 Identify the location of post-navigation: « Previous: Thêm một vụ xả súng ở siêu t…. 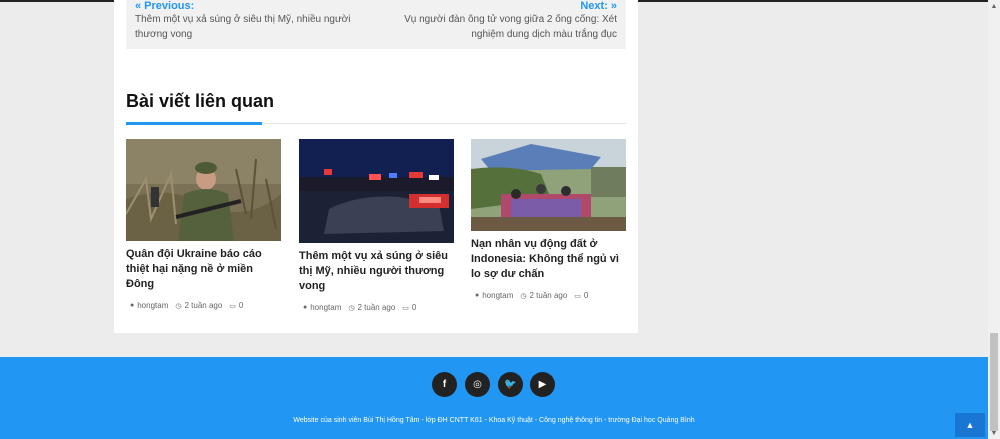
(376, 24).